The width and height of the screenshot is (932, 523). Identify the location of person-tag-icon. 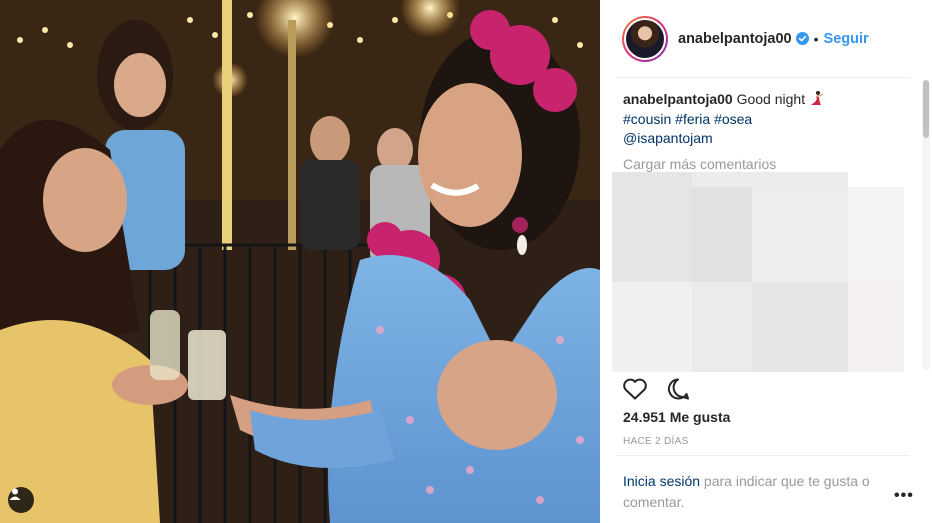
(21, 500).